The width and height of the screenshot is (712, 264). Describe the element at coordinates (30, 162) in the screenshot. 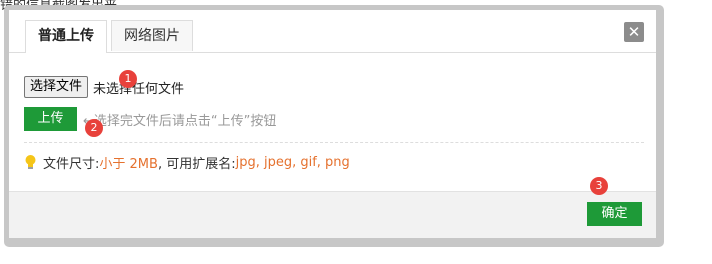

I see `lightbulb-icon` at that location.